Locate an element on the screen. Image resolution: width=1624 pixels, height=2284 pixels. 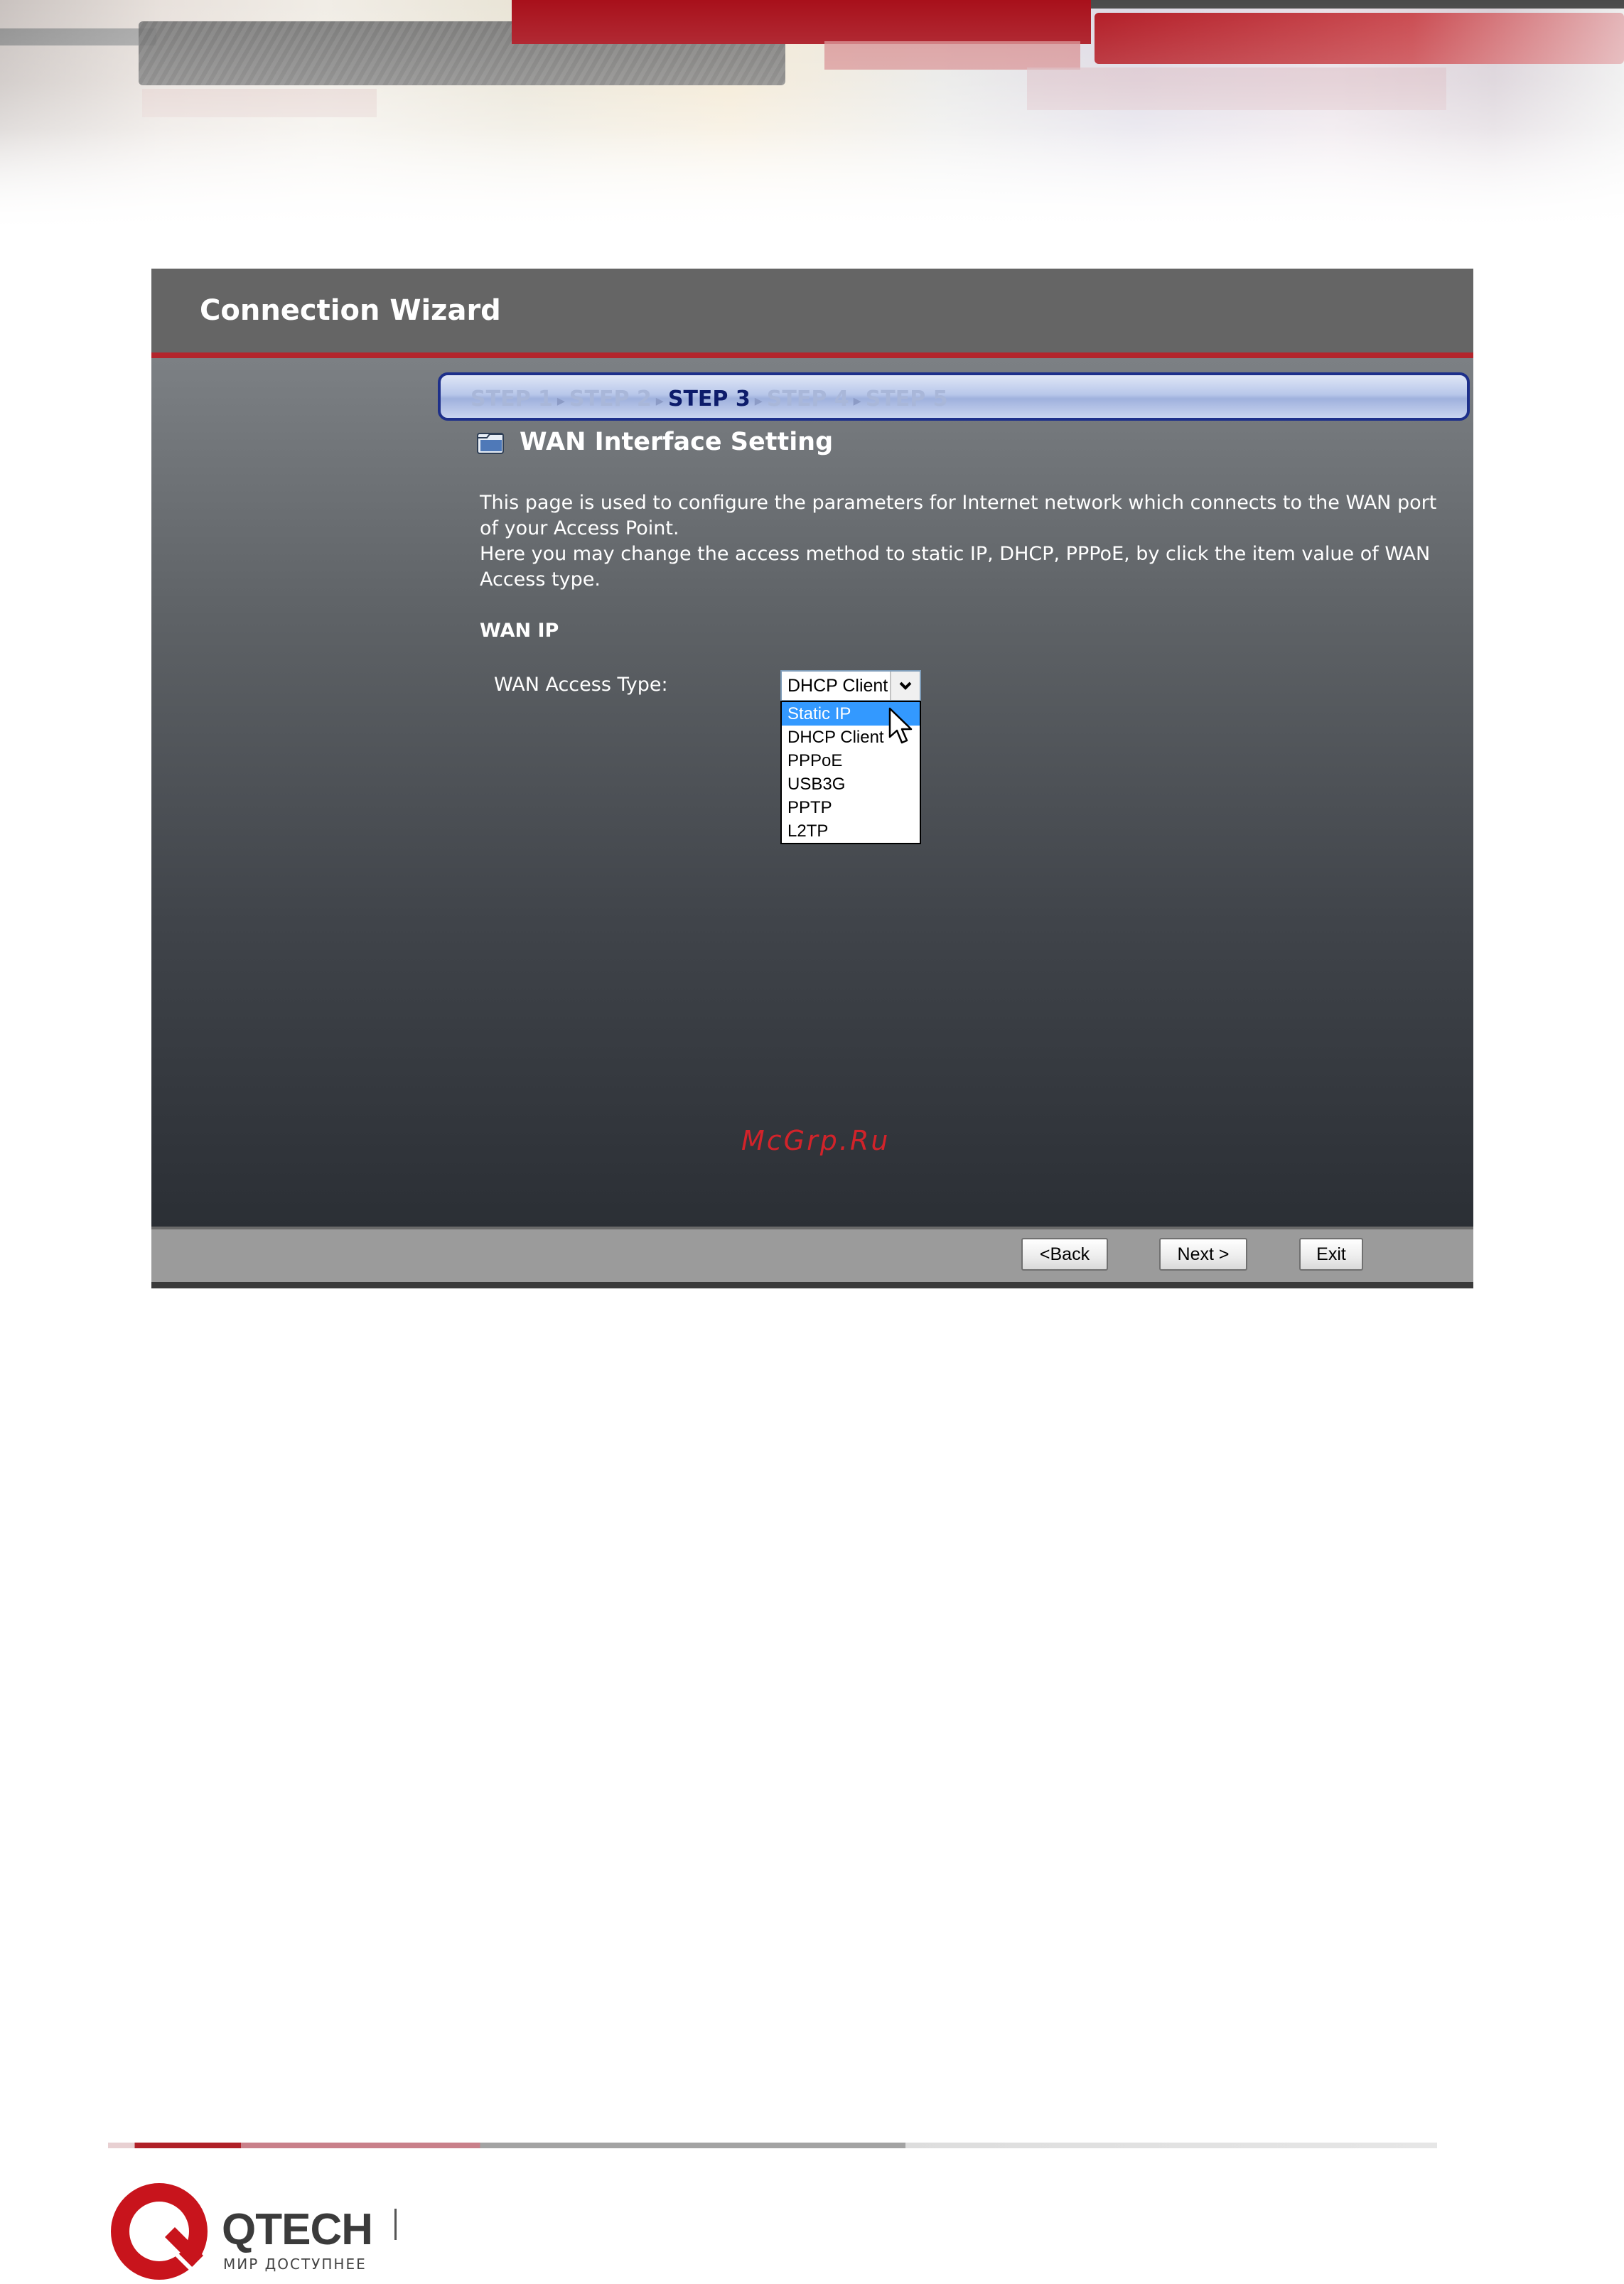
step-5: STEP 5 is located at coordinates (906, 399).